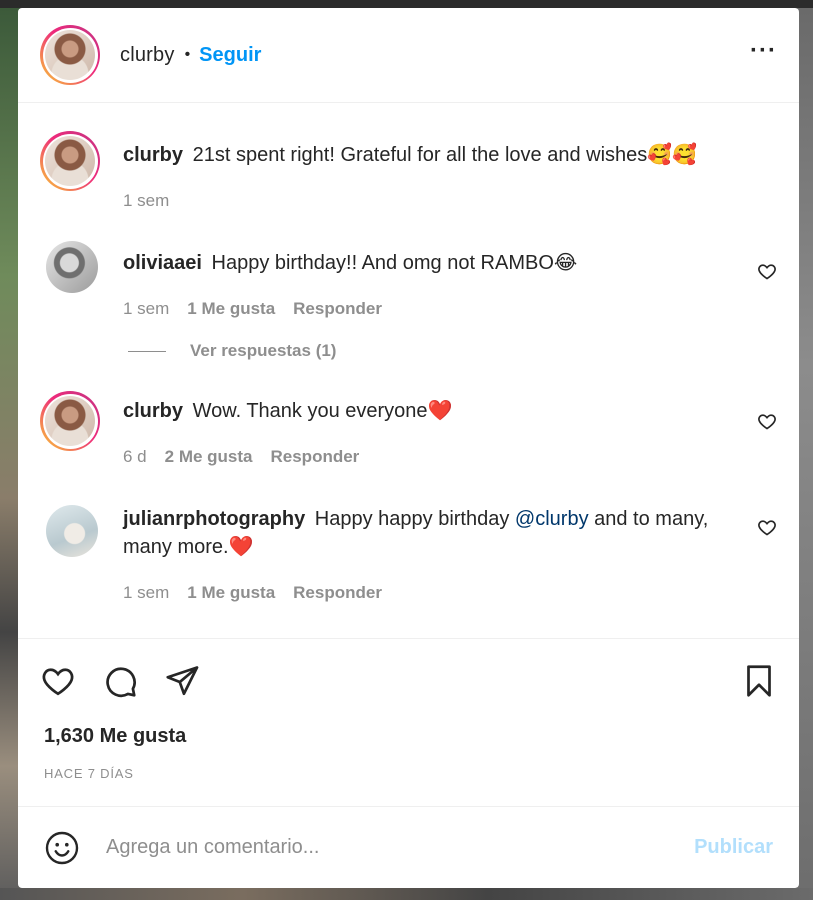  What do you see at coordinates (147, 55) in the screenshot?
I see `author-username: clurby` at bounding box center [147, 55].